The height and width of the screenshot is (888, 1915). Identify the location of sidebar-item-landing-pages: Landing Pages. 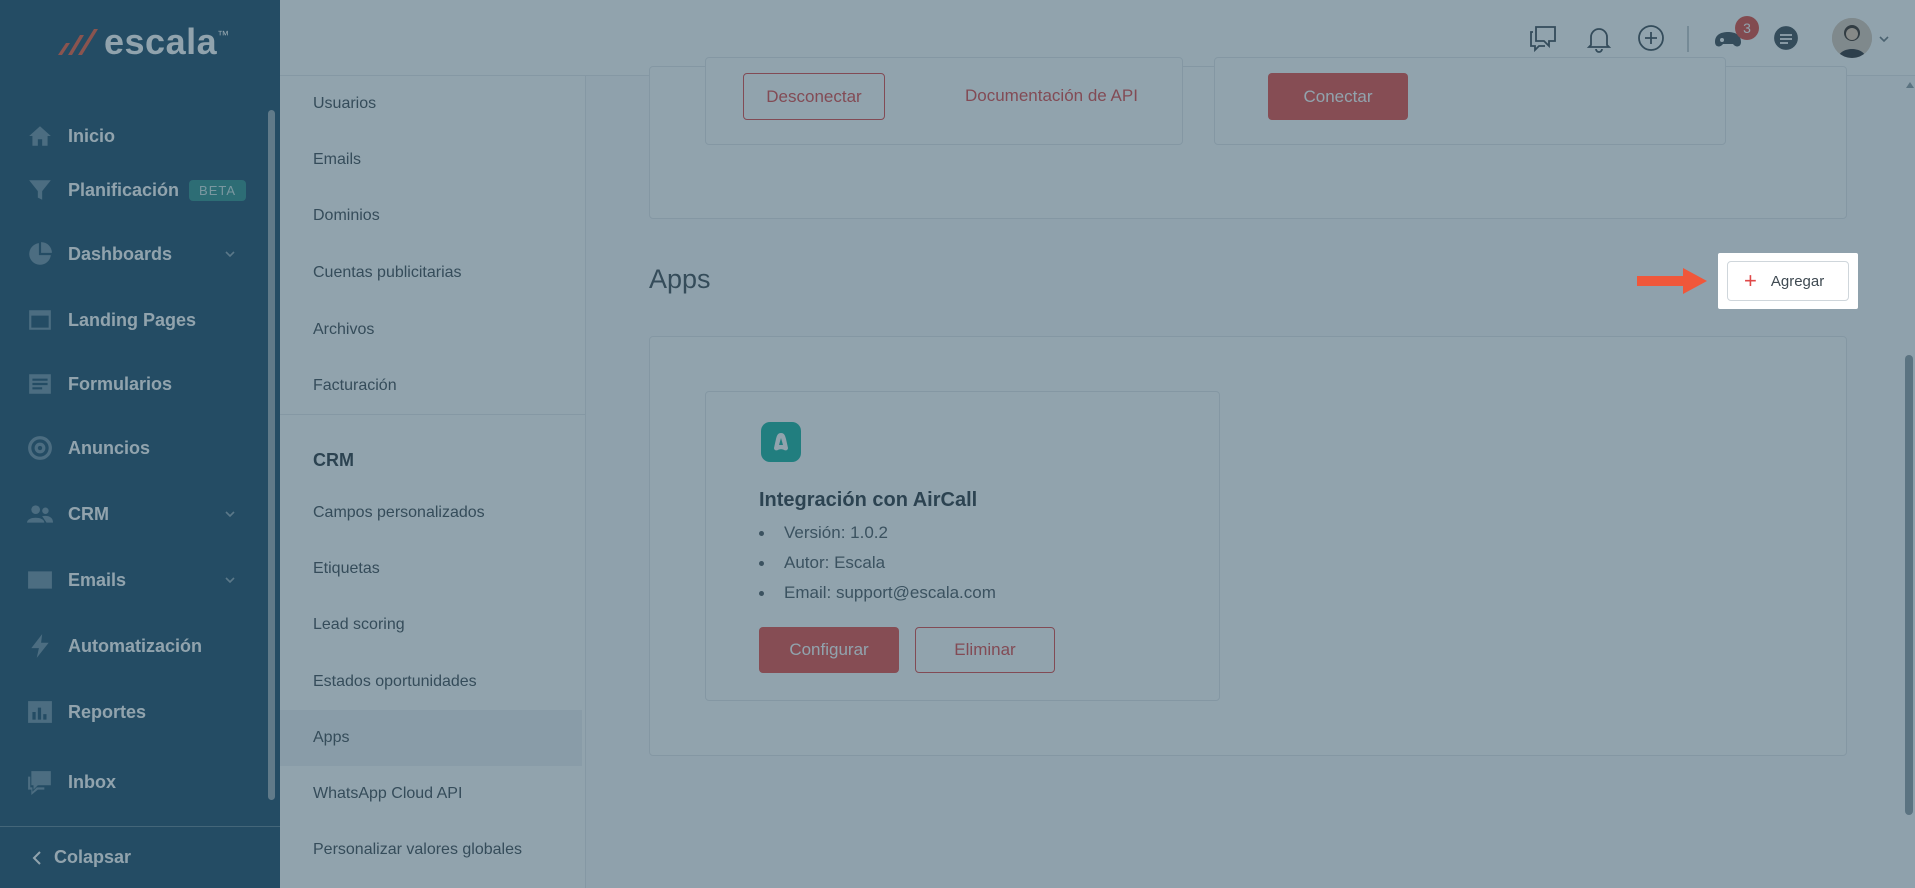
(135, 320).